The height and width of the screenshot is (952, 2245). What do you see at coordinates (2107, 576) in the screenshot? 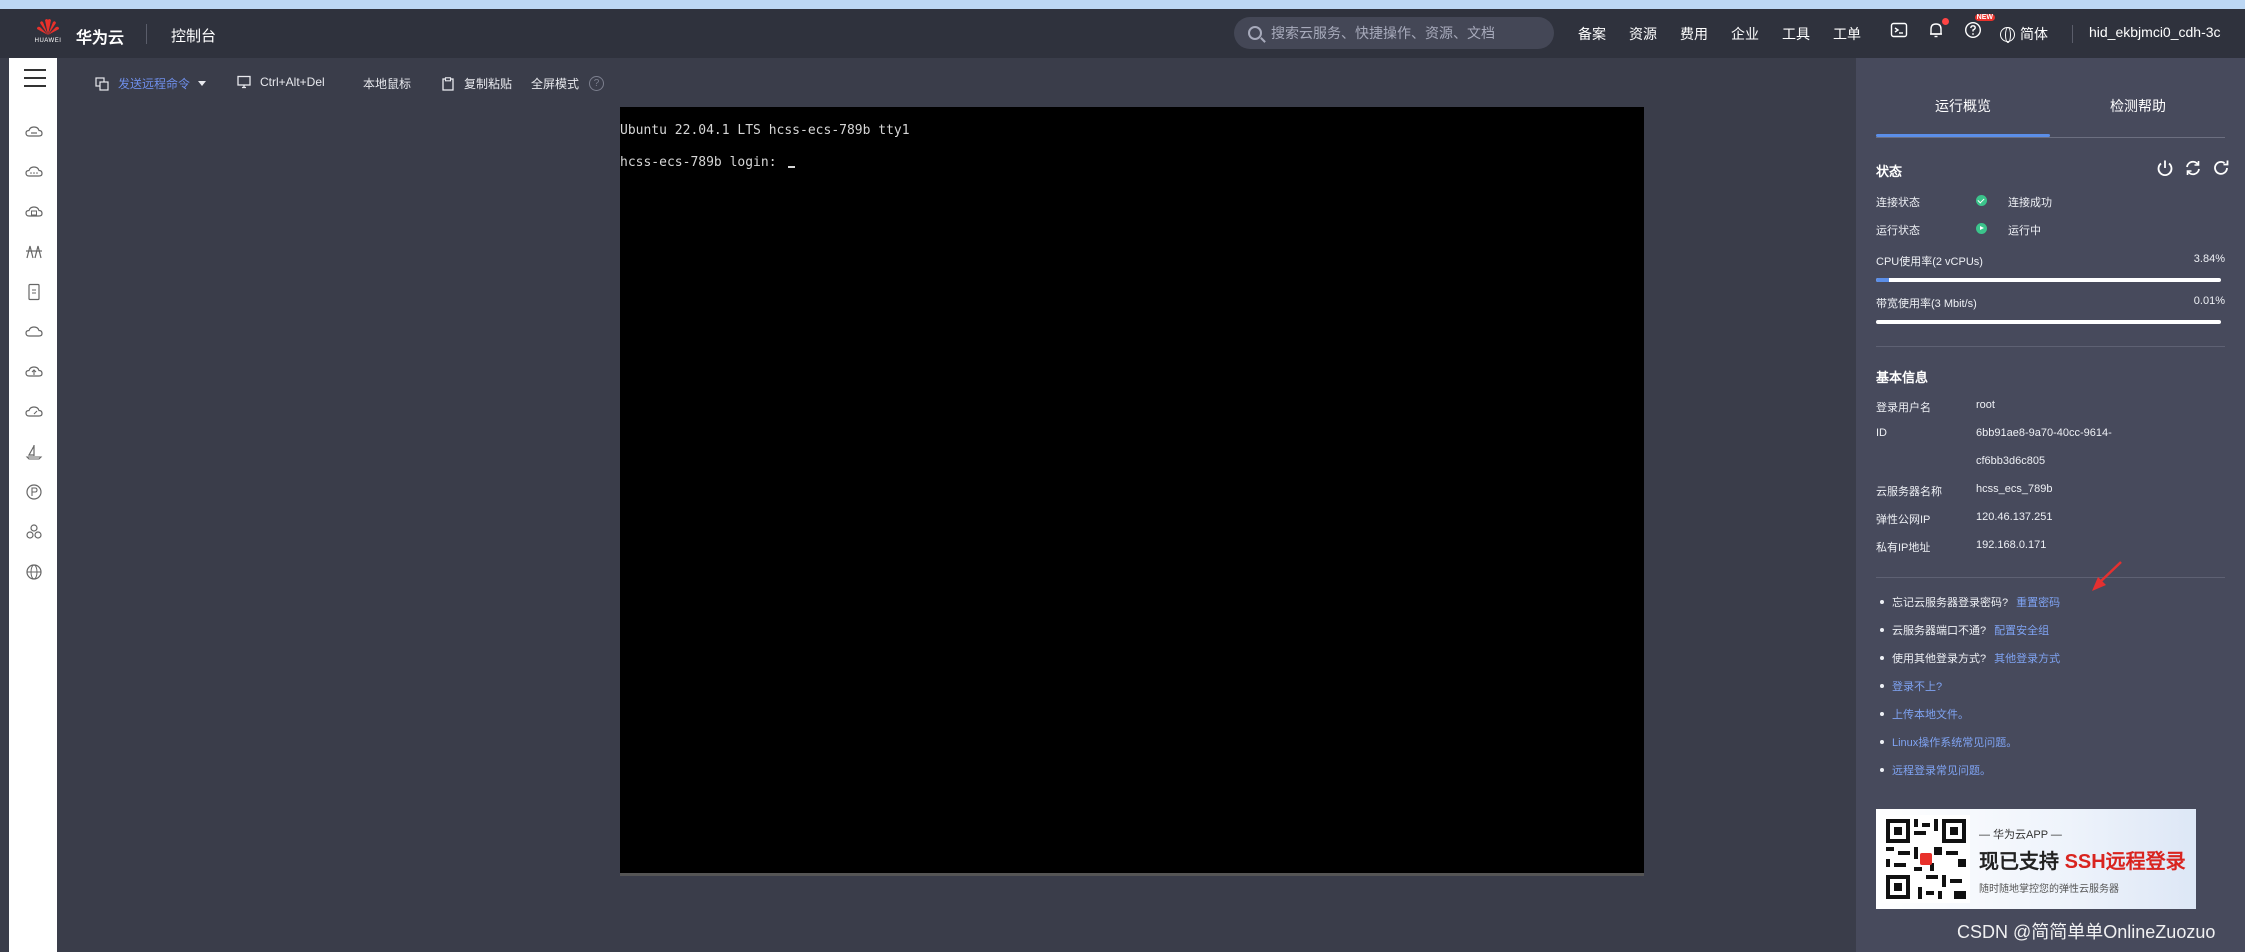
I see `annotation-arrow-icon` at bounding box center [2107, 576].